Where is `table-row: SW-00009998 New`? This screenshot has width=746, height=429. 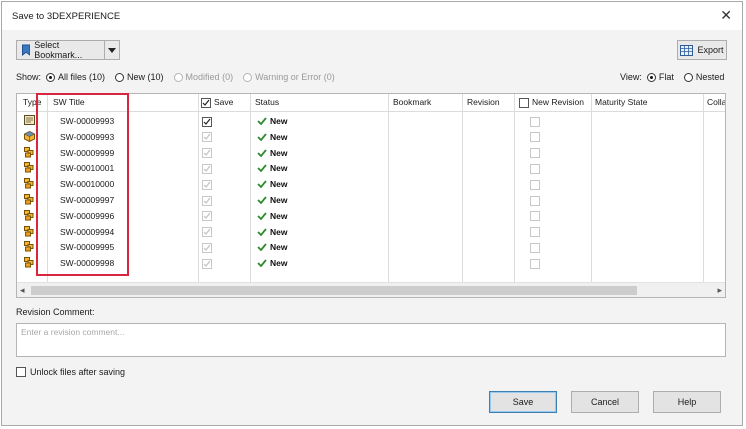 table-row: SW-00009998 New is located at coordinates (371, 263).